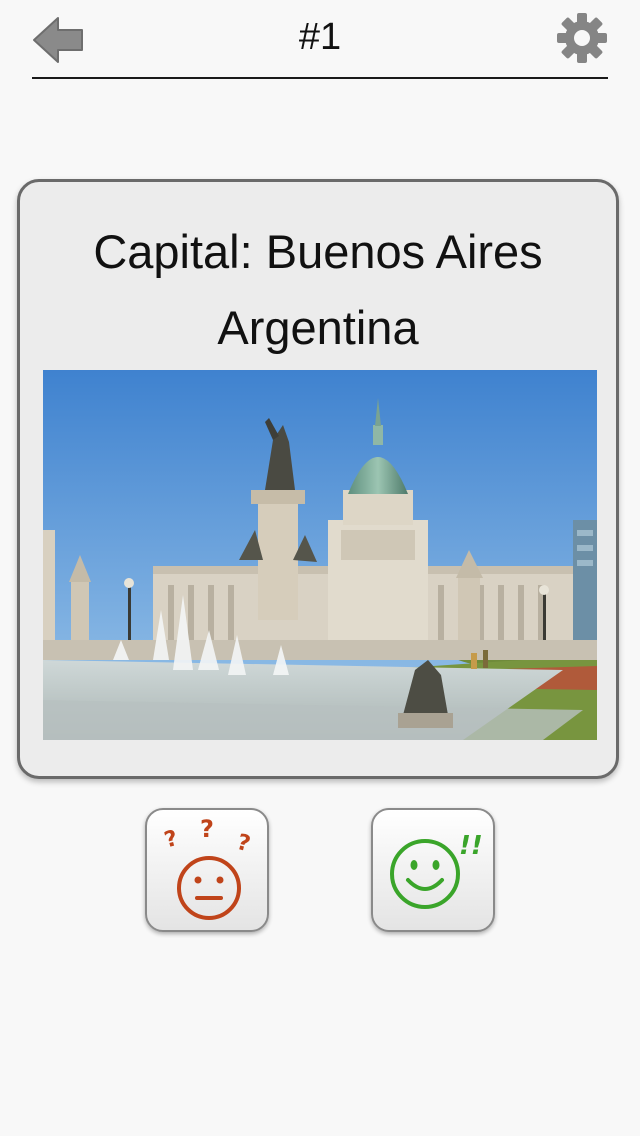 The width and height of the screenshot is (640, 1136). I want to click on question-text: Capital: Buenos Aires, so click(318, 251).